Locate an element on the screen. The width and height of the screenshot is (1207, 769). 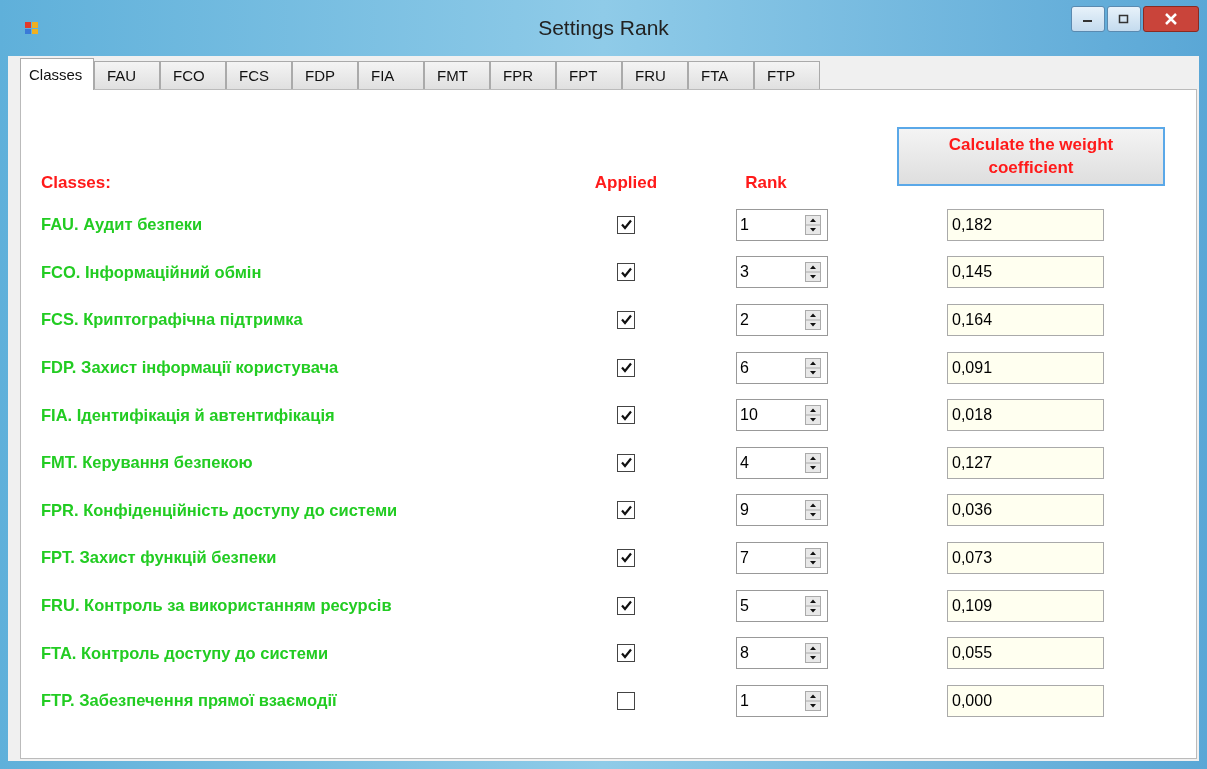
class-label: FIA. Ідентифікація й автентифікація is located at coordinates (188, 415).